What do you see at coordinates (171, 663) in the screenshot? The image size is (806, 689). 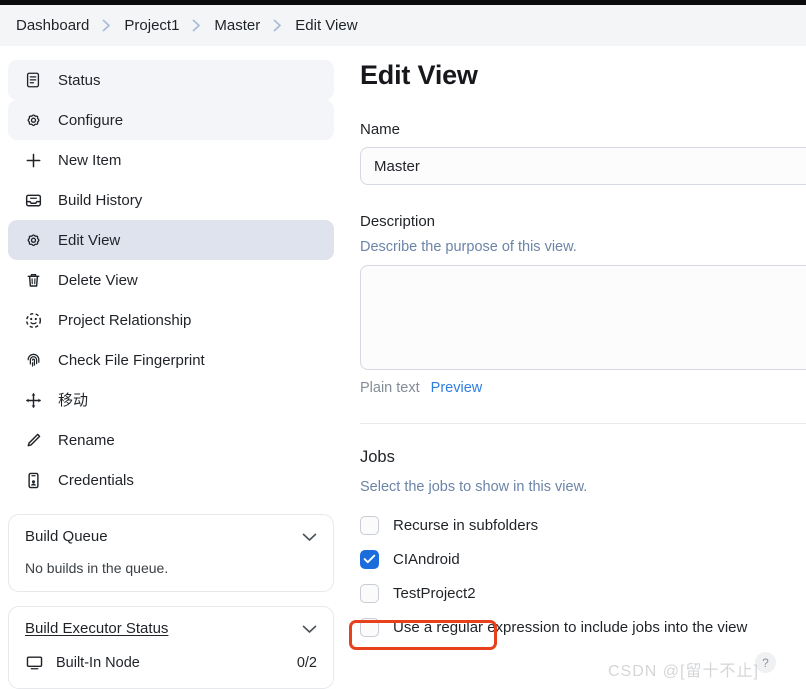 I see `executor-row: Built-In Node 0/2` at bounding box center [171, 663].